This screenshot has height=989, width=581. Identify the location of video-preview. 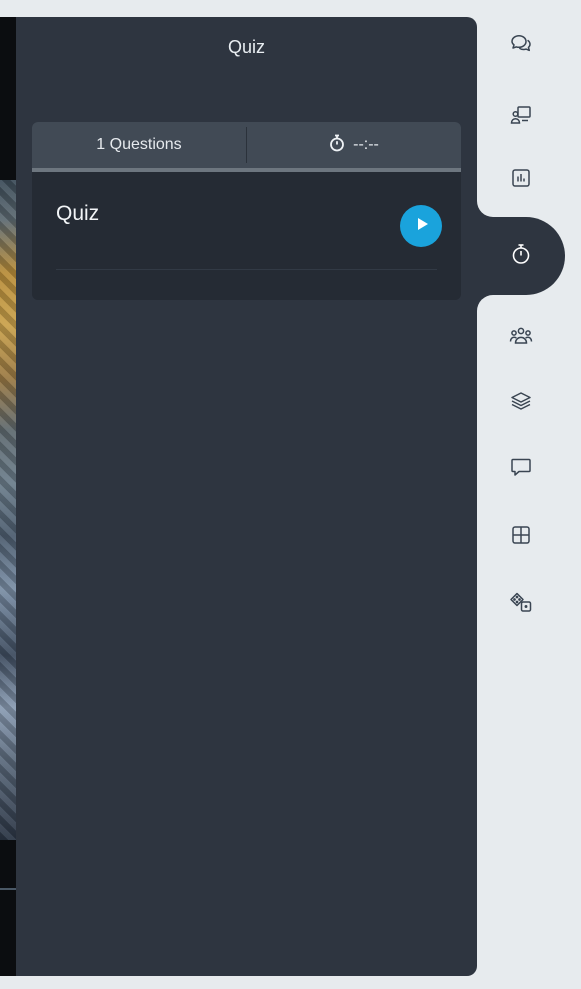
(8, 496).